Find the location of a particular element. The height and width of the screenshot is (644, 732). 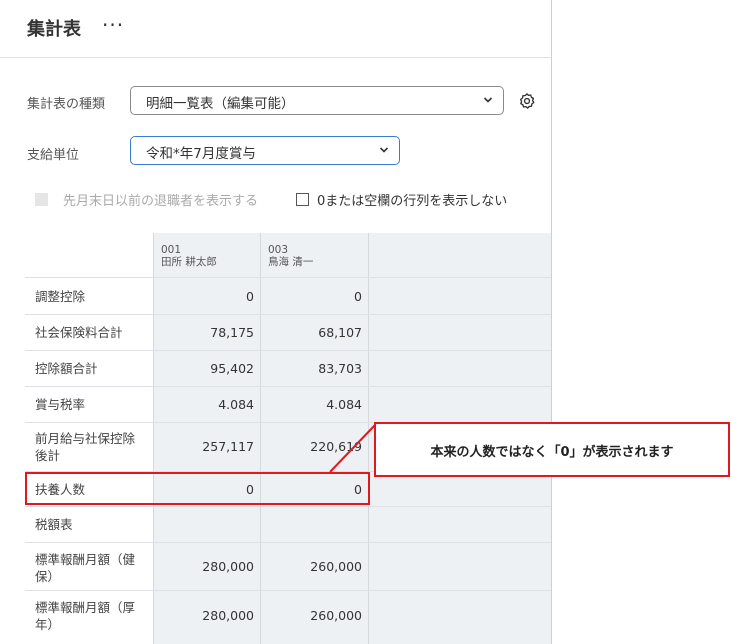

callout-box: 本来の人数ではなく「0」が表示されます is located at coordinates (552, 449).